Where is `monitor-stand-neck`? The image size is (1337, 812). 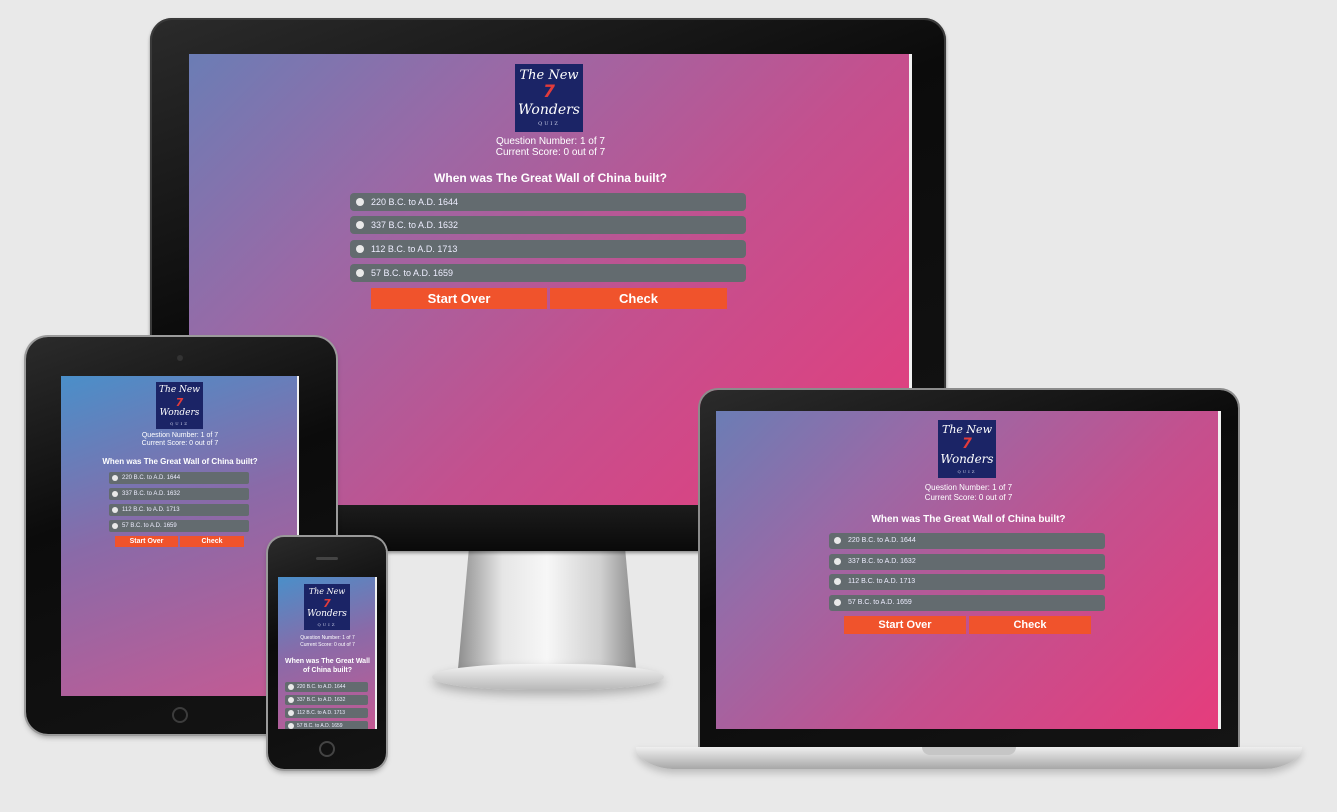 monitor-stand-neck is located at coordinates (547, 610).